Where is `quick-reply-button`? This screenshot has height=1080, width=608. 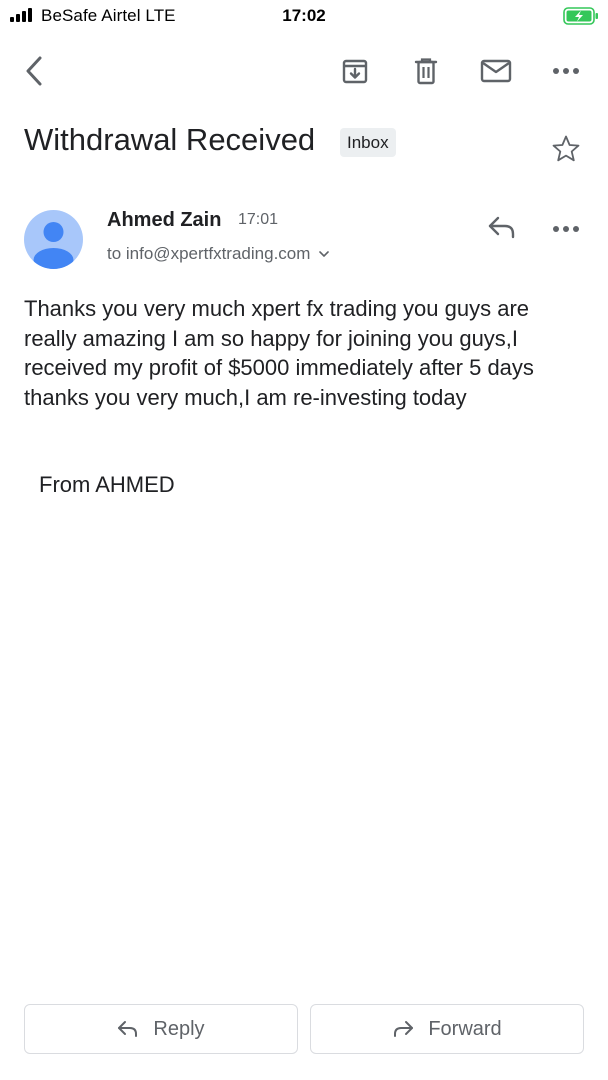 quick-reply-button is located at coordinates (502, 227).